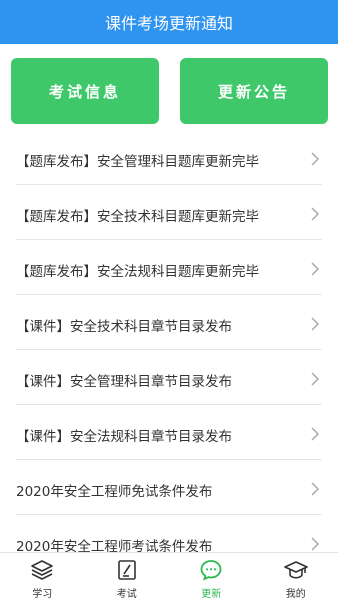 The width and height of the screenshot is (338, 600). I want to click on list-item-title: 【课件】安全技术科目章节目录发布, so click(124, 327).